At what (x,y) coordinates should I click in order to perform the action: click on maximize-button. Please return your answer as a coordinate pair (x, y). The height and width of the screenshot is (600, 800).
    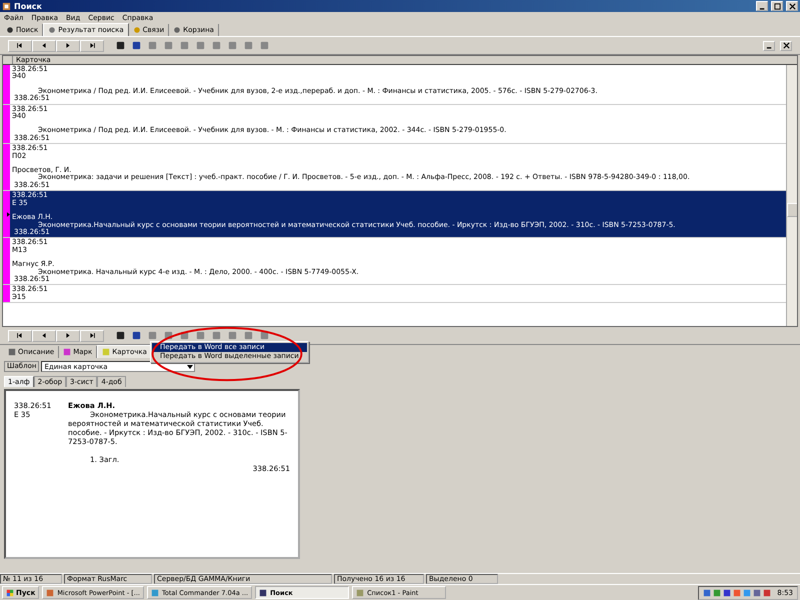
    Looking at the image, I should click on (777, 6).